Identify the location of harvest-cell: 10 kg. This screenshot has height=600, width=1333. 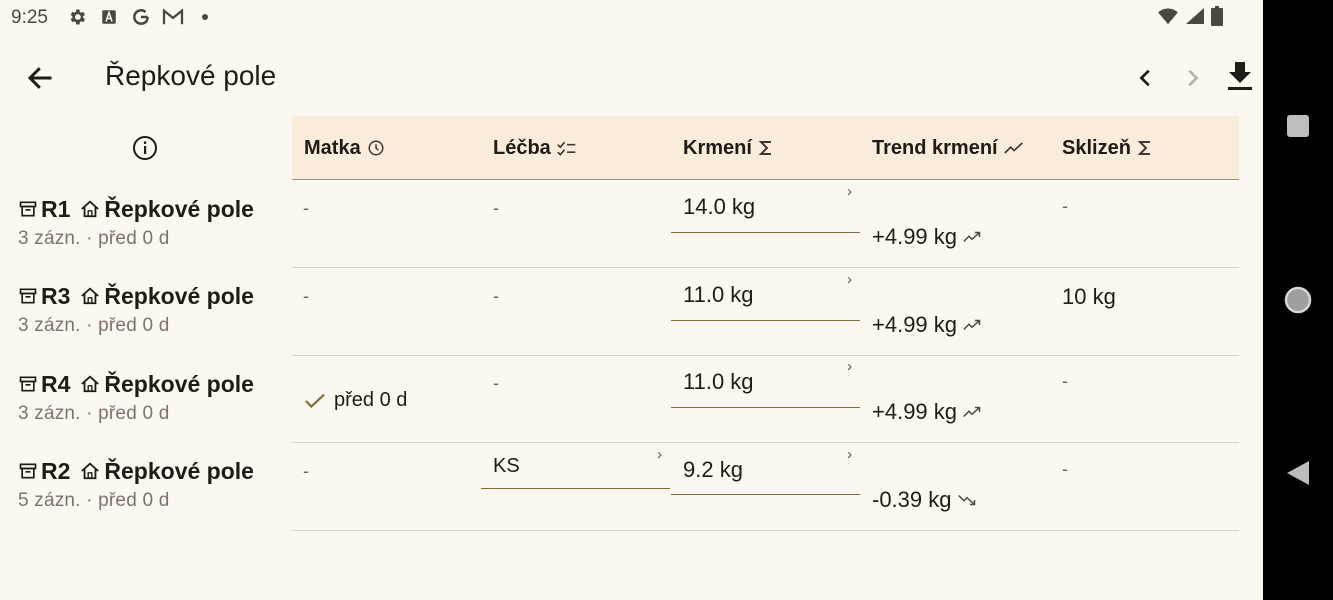
(1089, 296).